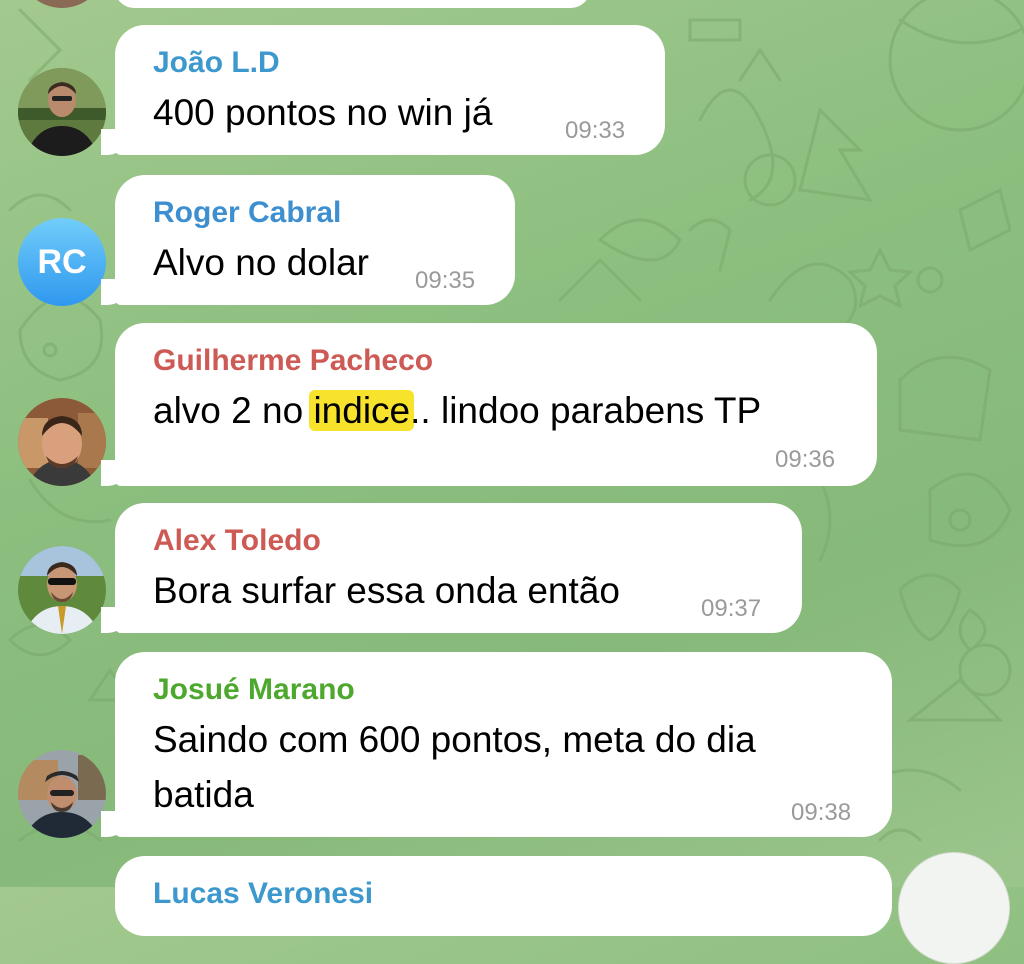 This screenshot has height=964, width=1024. Describe the element at coordinates (454, 739) in the screenshot. I see `message-text-line-1: Saindo com 600 pontos, meta do dia` at that location.